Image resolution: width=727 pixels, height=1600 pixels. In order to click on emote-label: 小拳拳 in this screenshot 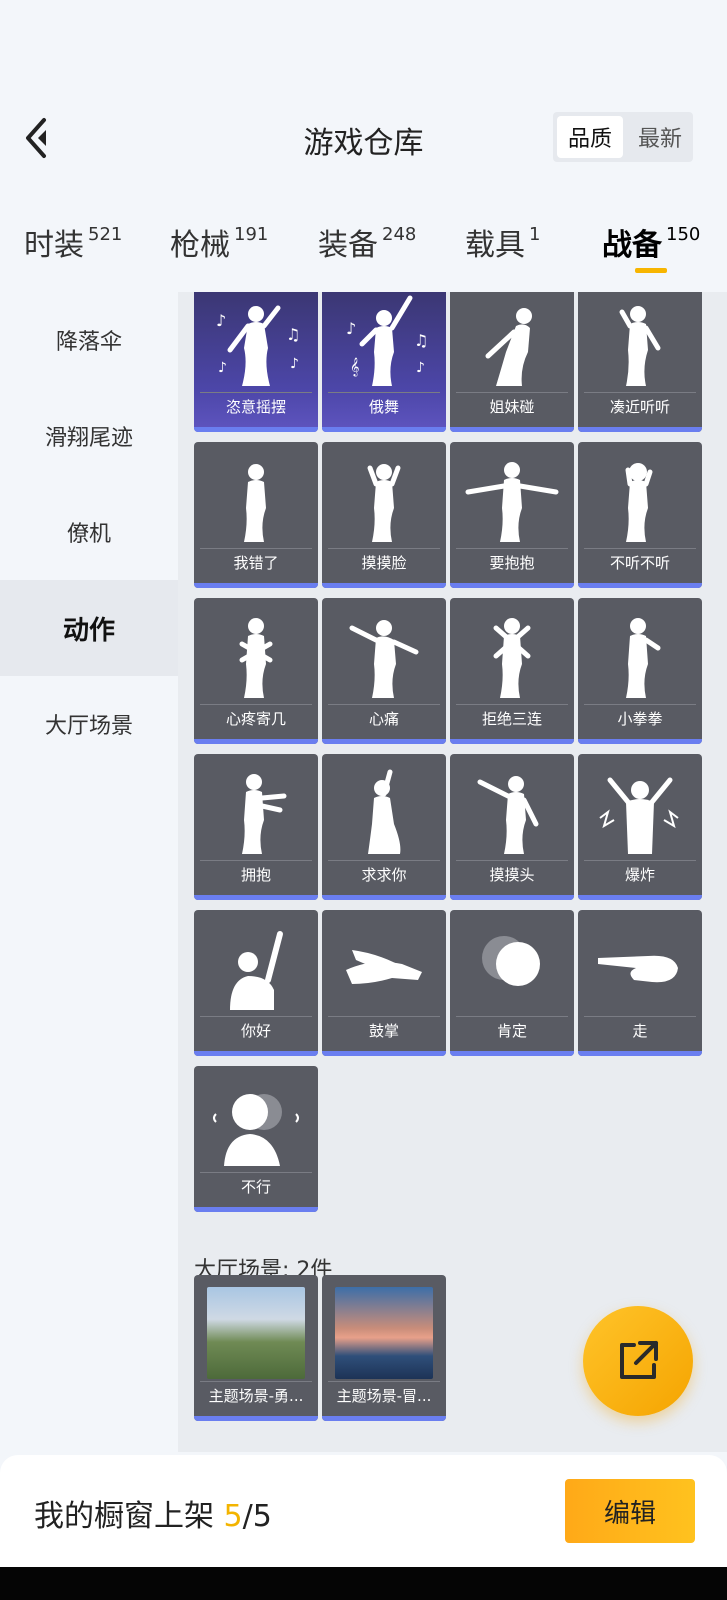, I will do `click(640, 719)`.